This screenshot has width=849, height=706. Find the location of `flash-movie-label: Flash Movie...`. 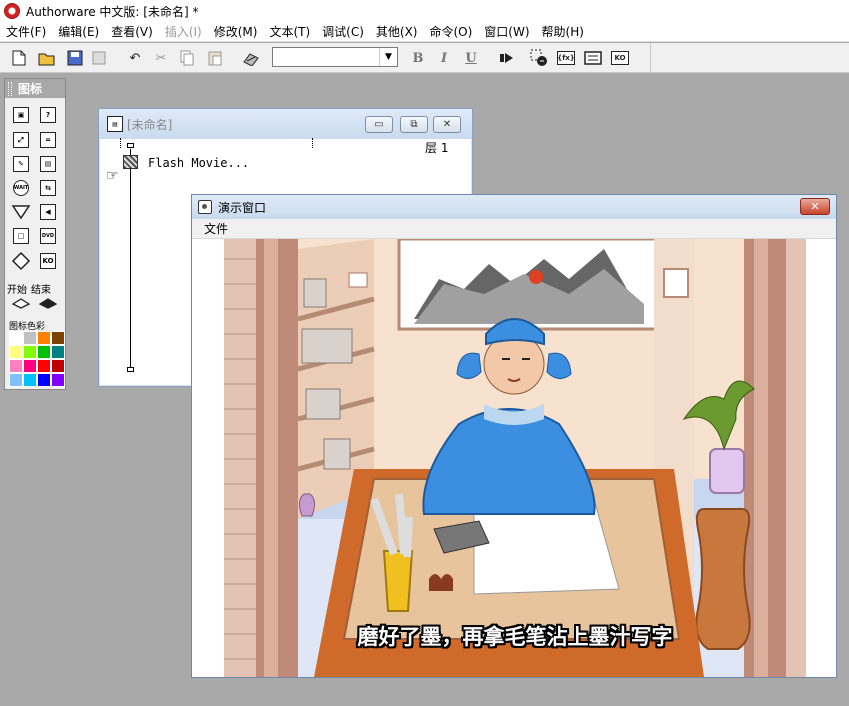

flash-movie-label: Flash Movie... is located at coordinates (198, 163).